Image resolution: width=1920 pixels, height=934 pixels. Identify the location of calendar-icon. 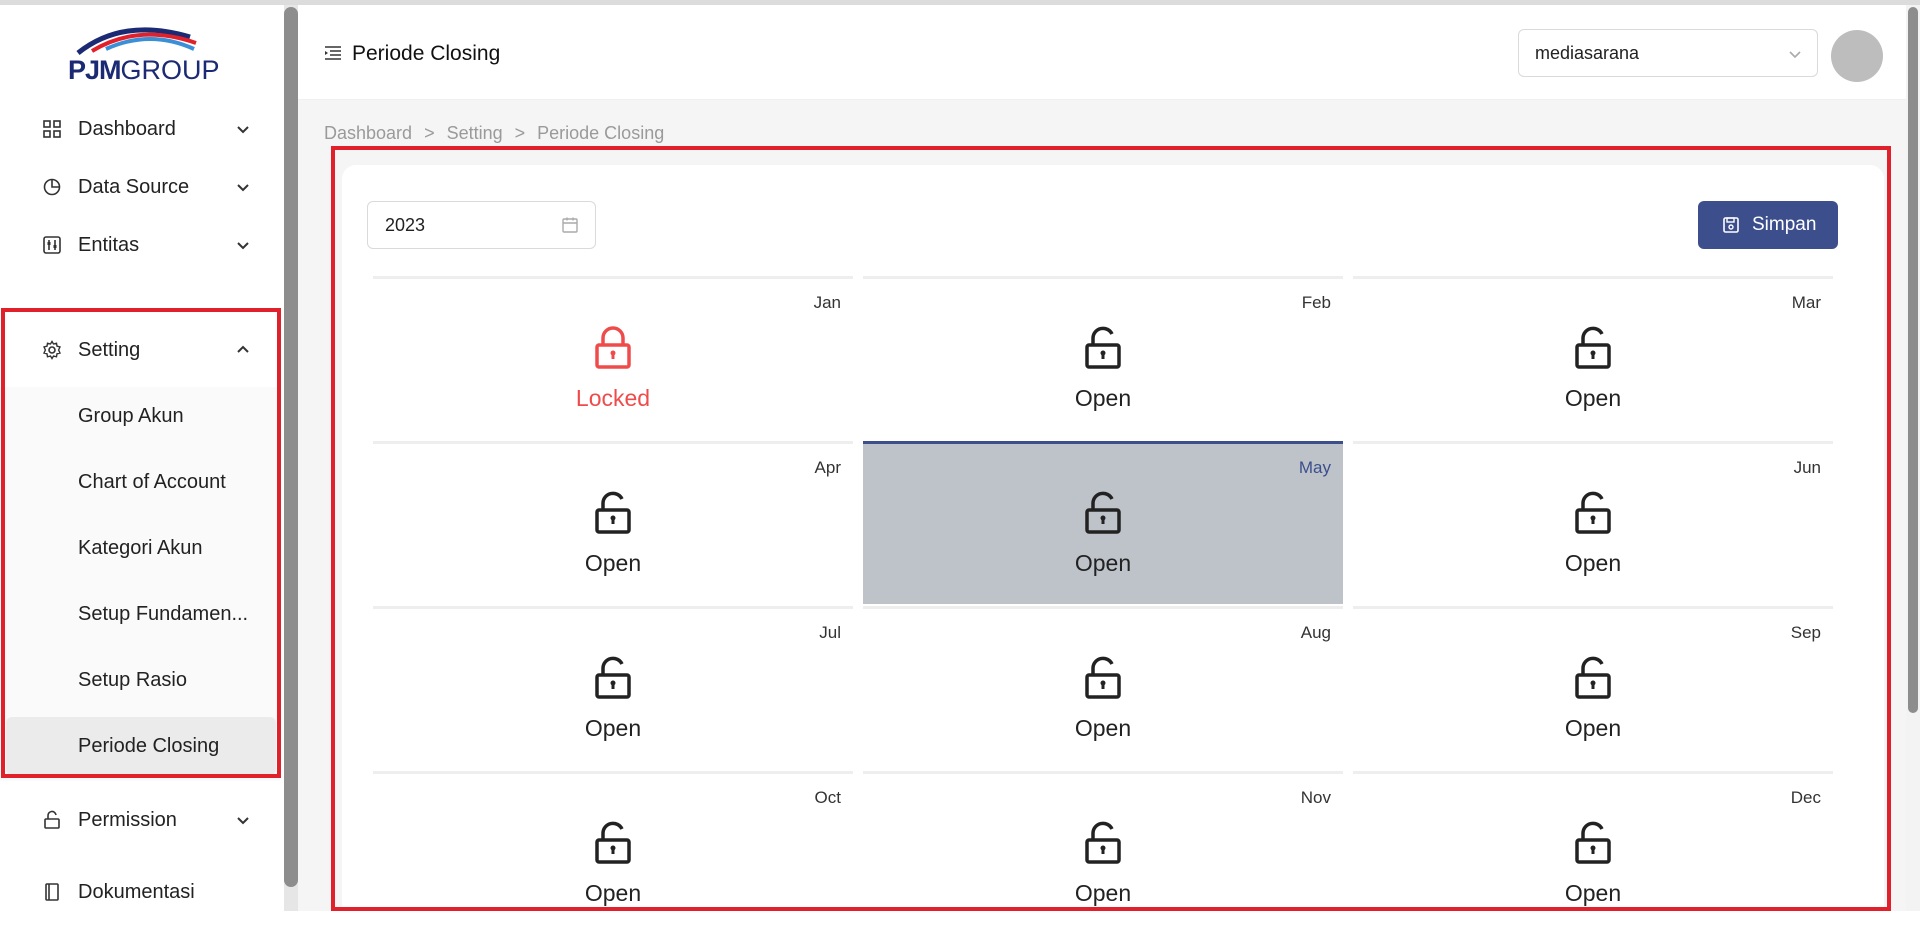
(570, 225).